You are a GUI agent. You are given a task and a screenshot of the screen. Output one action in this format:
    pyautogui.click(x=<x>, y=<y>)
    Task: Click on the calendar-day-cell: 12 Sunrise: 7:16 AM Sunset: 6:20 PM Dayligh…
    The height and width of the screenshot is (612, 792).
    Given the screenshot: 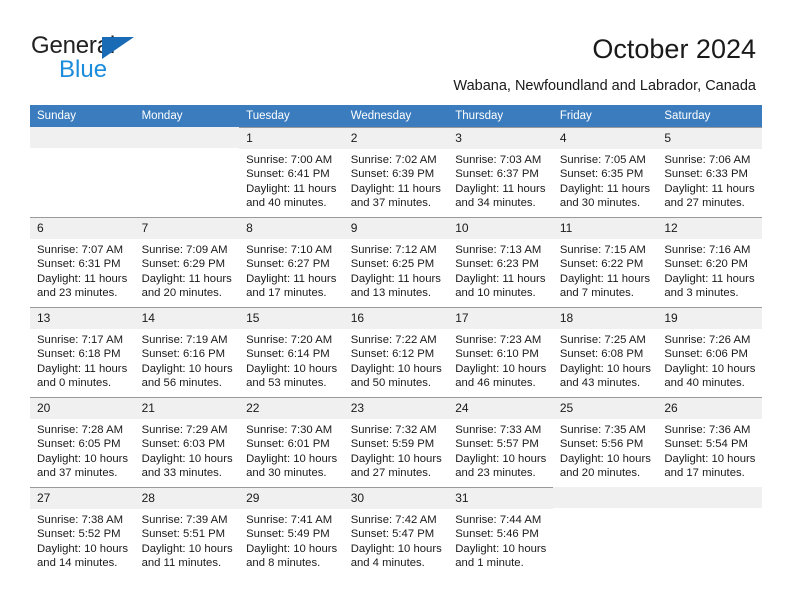 What is the action you would take?
    pyautogui.click(x=709, y=262)
    